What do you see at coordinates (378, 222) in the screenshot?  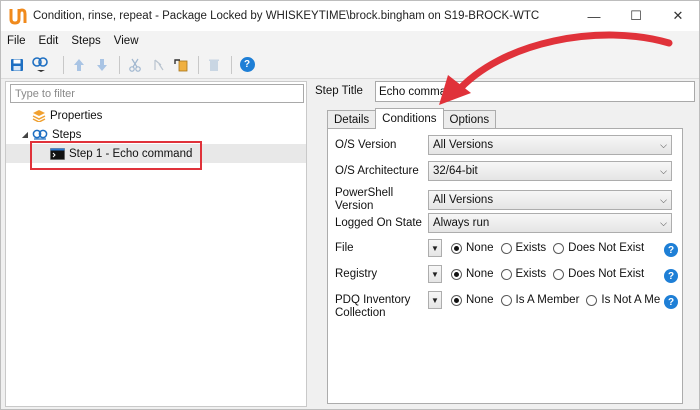 I see `logged-on-label: Logged On State` at bounding box center [378, 222].